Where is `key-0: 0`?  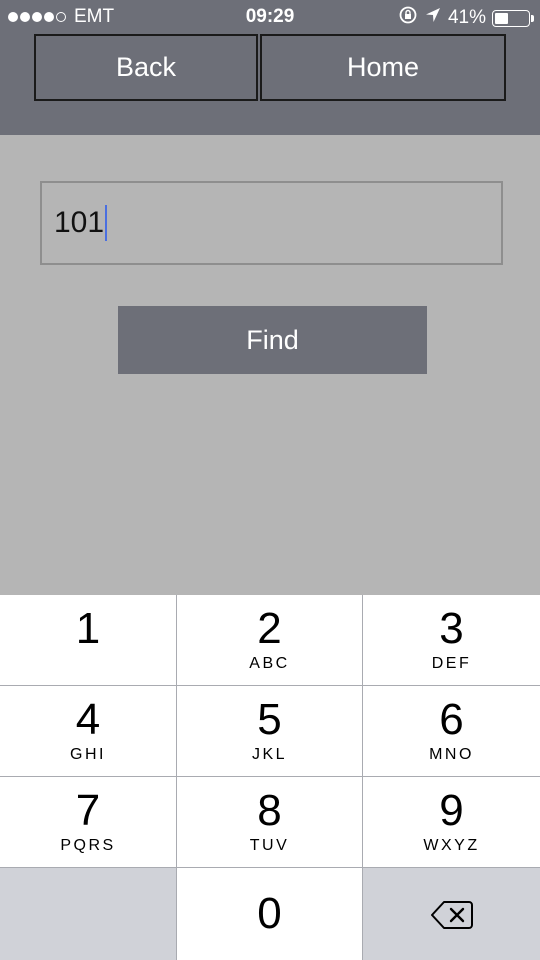
key-0: 0 is located at coordinates (269, 914).